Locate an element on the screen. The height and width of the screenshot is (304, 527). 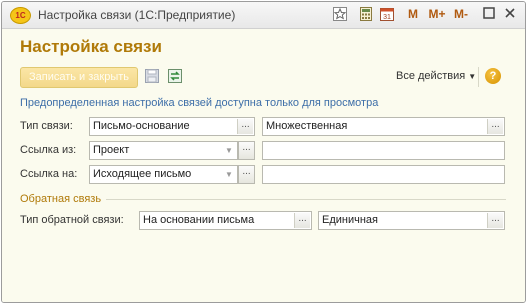
help-icon: ? is located at coordinates (493, 76).